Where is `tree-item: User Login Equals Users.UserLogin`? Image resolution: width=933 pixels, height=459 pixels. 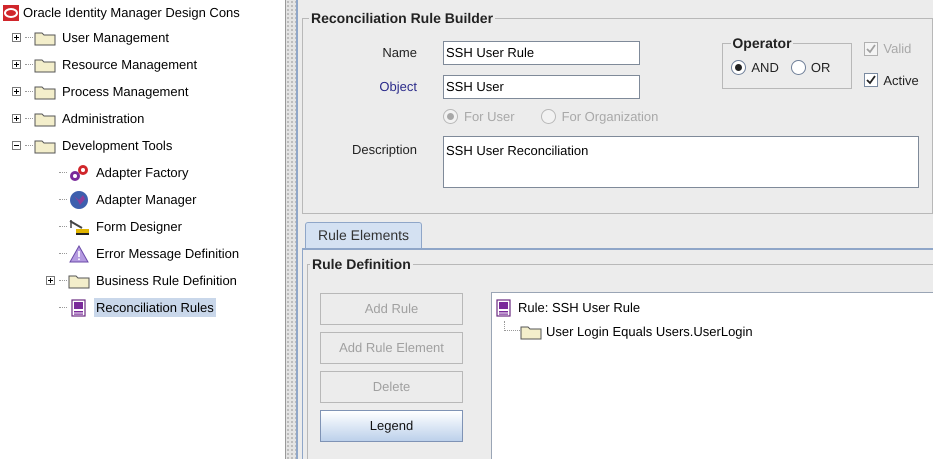 tree-item: User Login Equals Users.UserLogin is located at coordinates (649, 332).